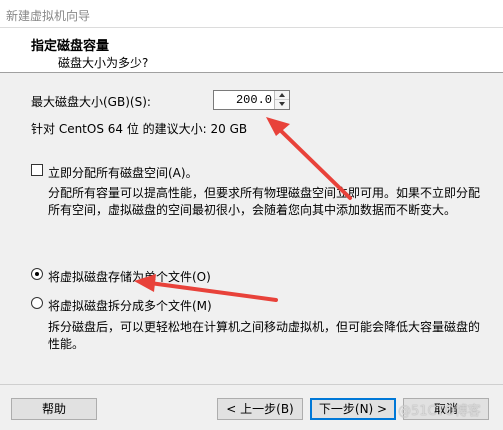 The height and width of the screenshot is (430, 503). I want to click on allocate-all-checkbox, so click(37, 170).